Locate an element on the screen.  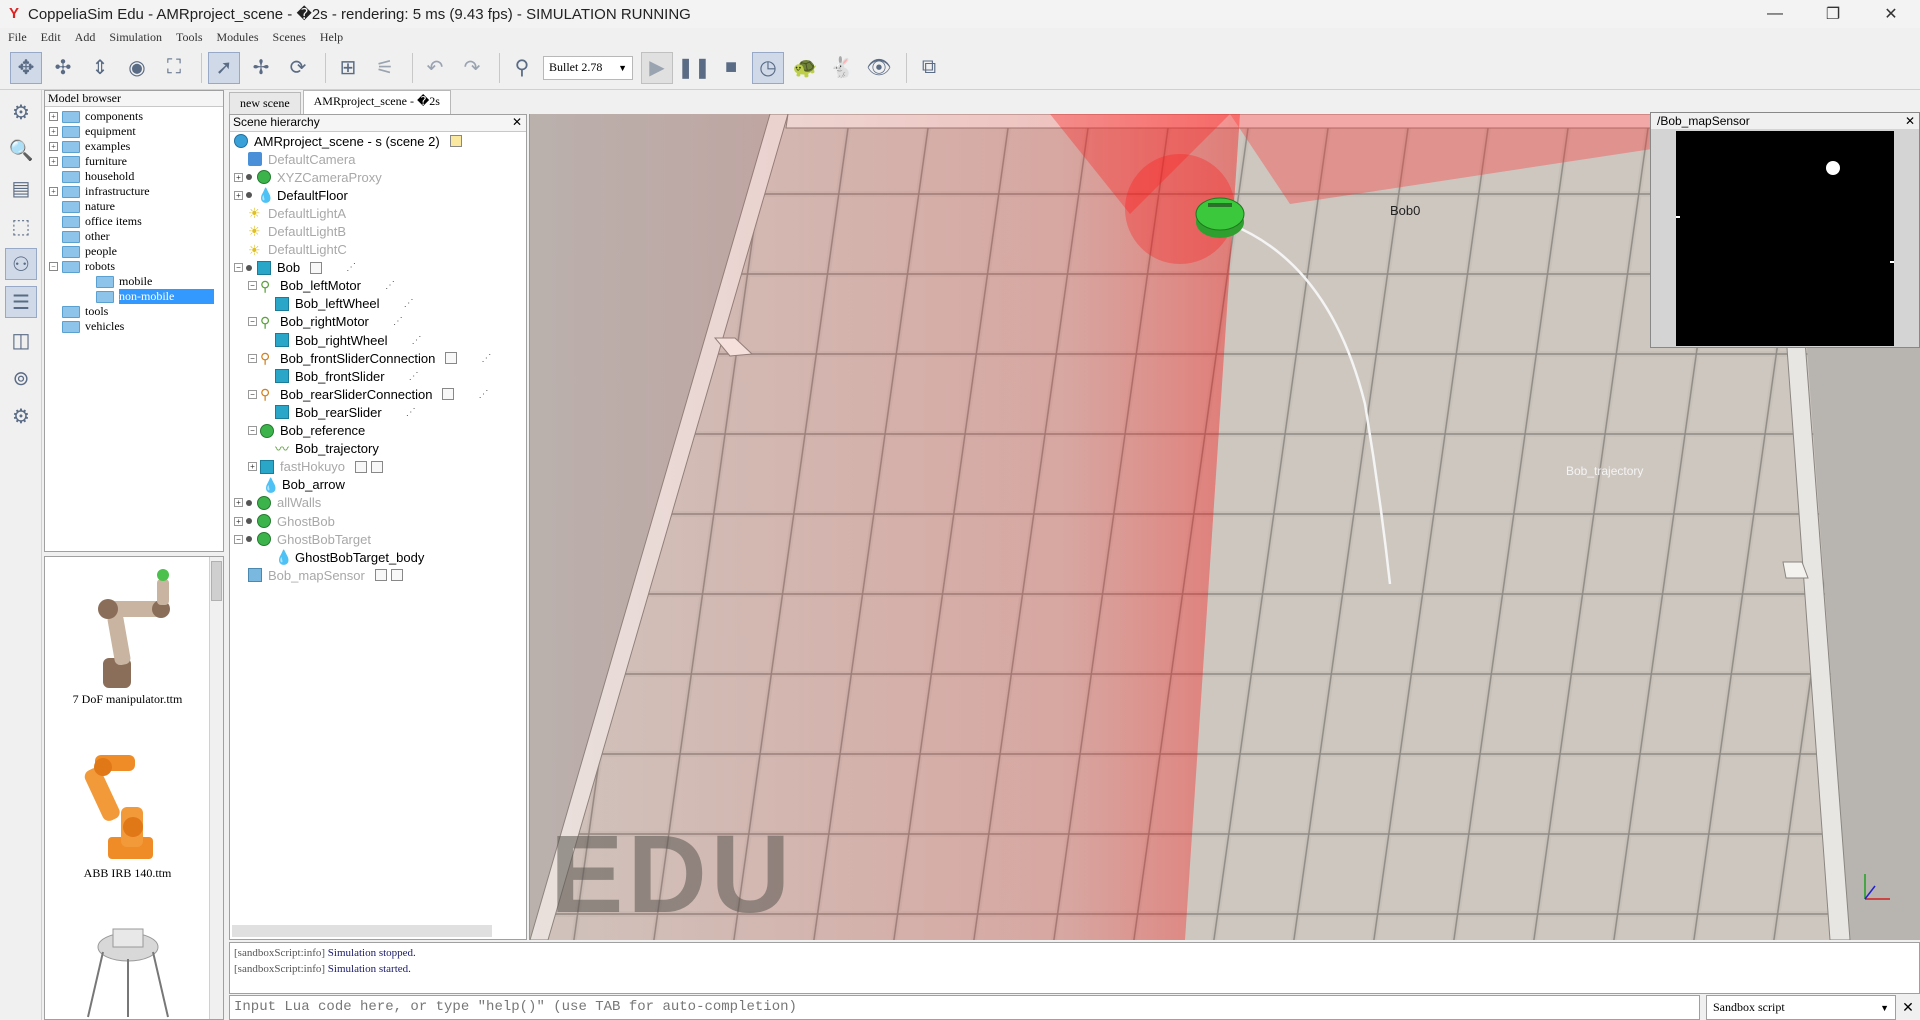
video-recorder-icon: ⊚ is located at coordinates (21, 378).